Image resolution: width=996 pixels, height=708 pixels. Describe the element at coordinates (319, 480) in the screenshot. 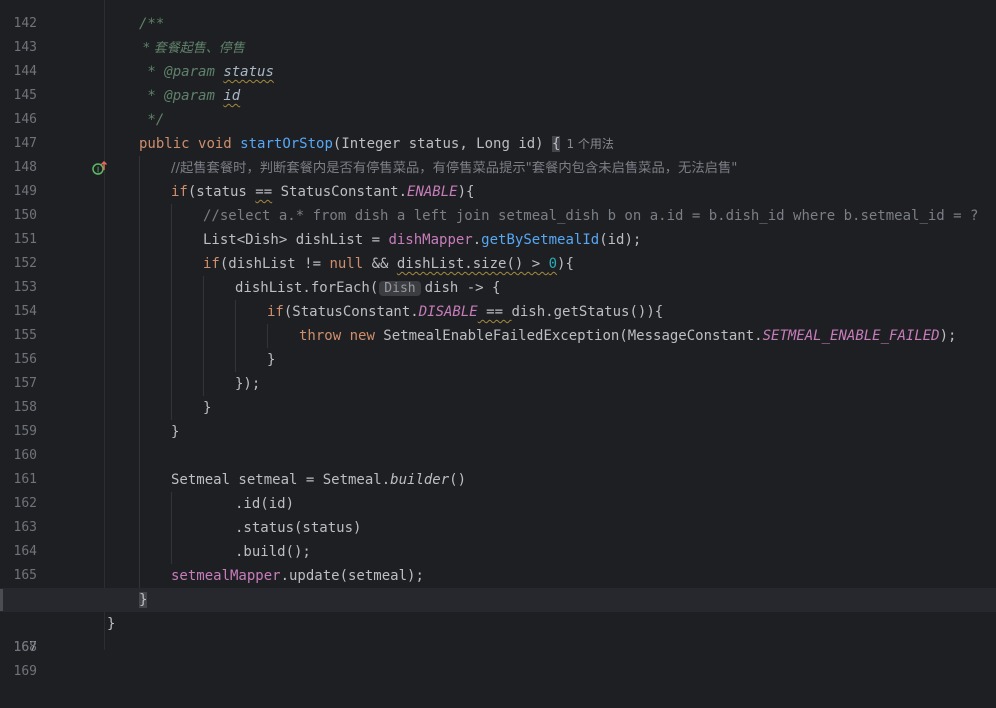

I see `code-text: Setmeal setmeal = Setmeal.builder()` at that location.